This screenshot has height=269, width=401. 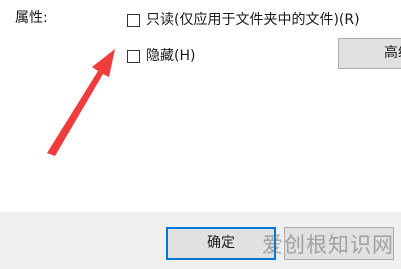 What do you see at coordinates (170, 56) in the screenshot?
I see `hidden-checkbox-label: 隐藏(H)` at bounding box center [170, 56].